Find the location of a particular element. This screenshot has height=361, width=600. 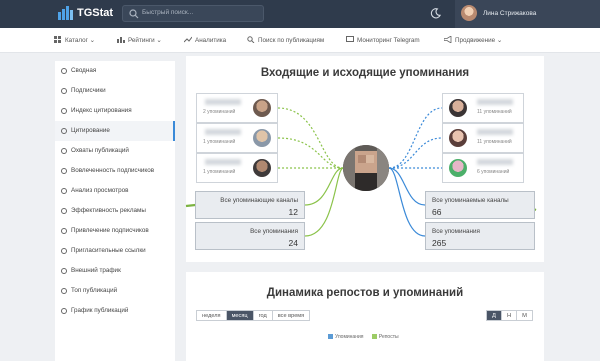

nav-item-post-search: Поиск по публикациям is located at coordinates (285, 40).